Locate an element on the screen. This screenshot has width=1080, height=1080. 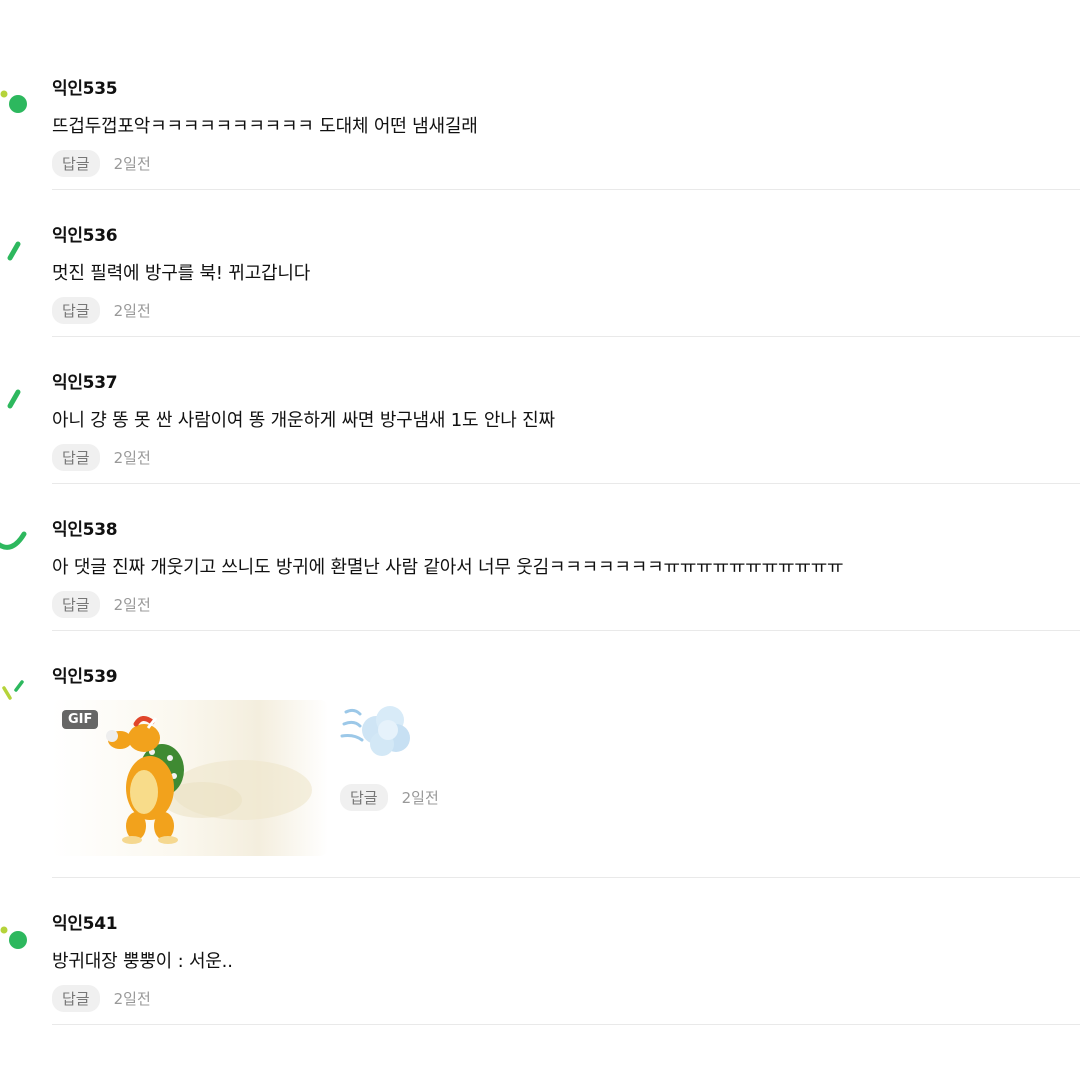
comment-author: 익인538 is located at coordinates (85, 530).